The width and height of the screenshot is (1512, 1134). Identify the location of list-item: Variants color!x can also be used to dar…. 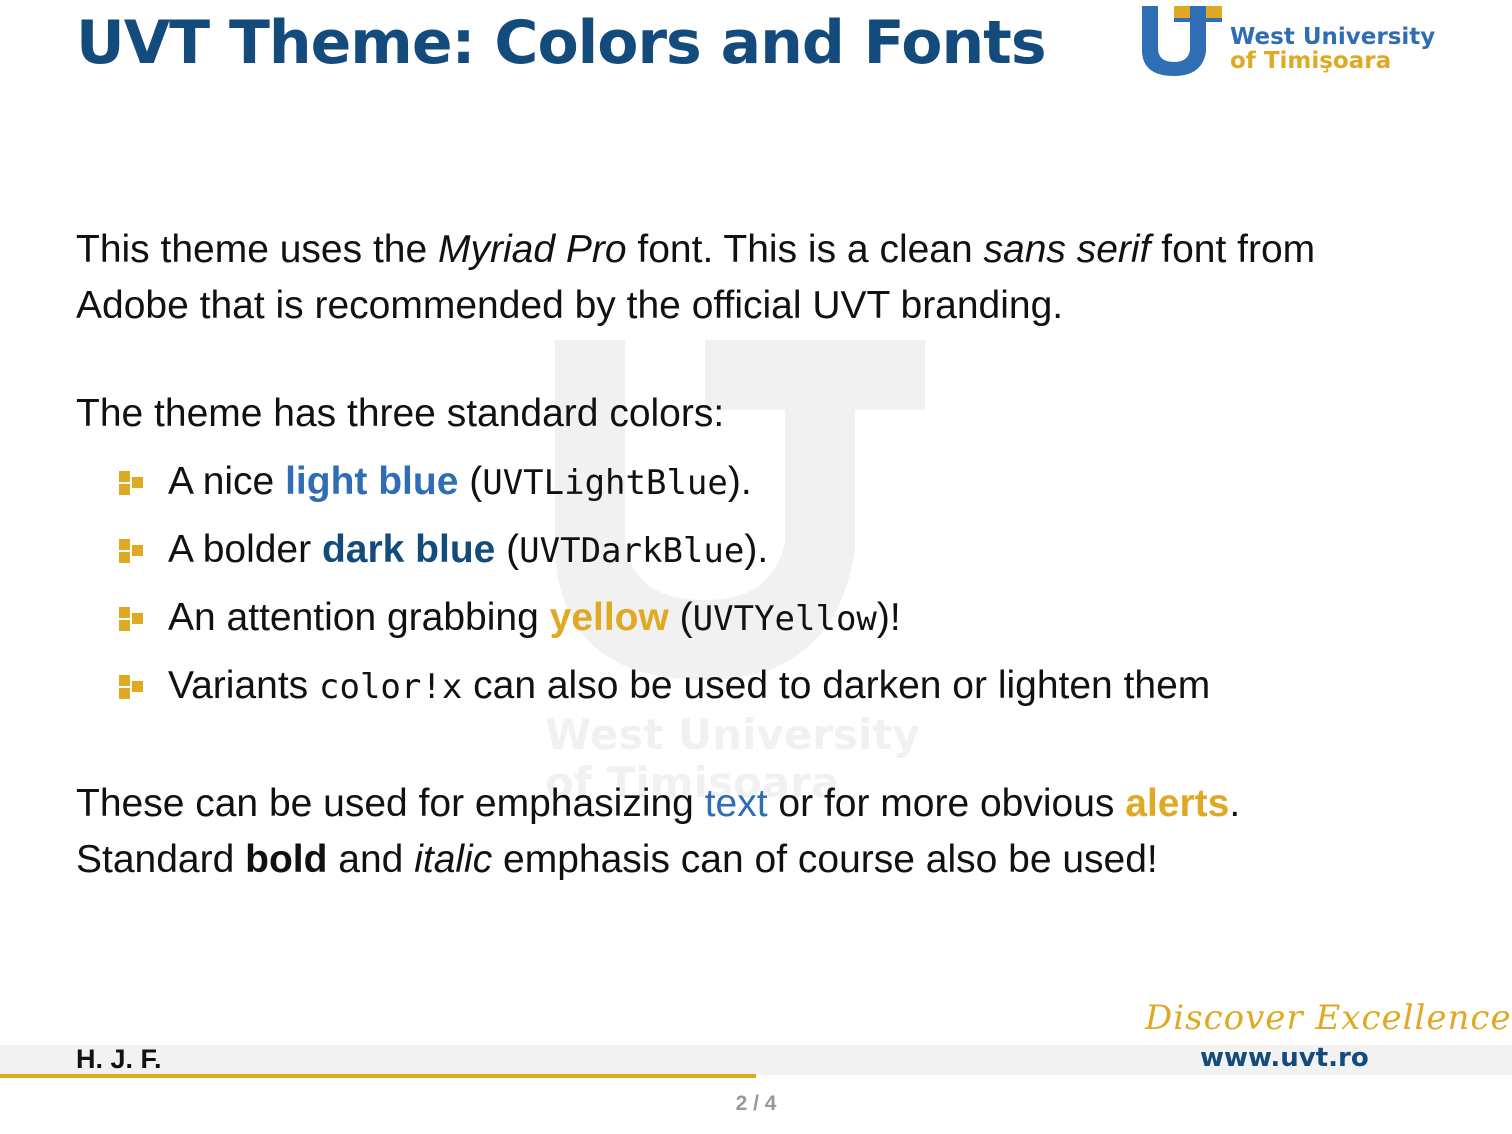
(756, 692).